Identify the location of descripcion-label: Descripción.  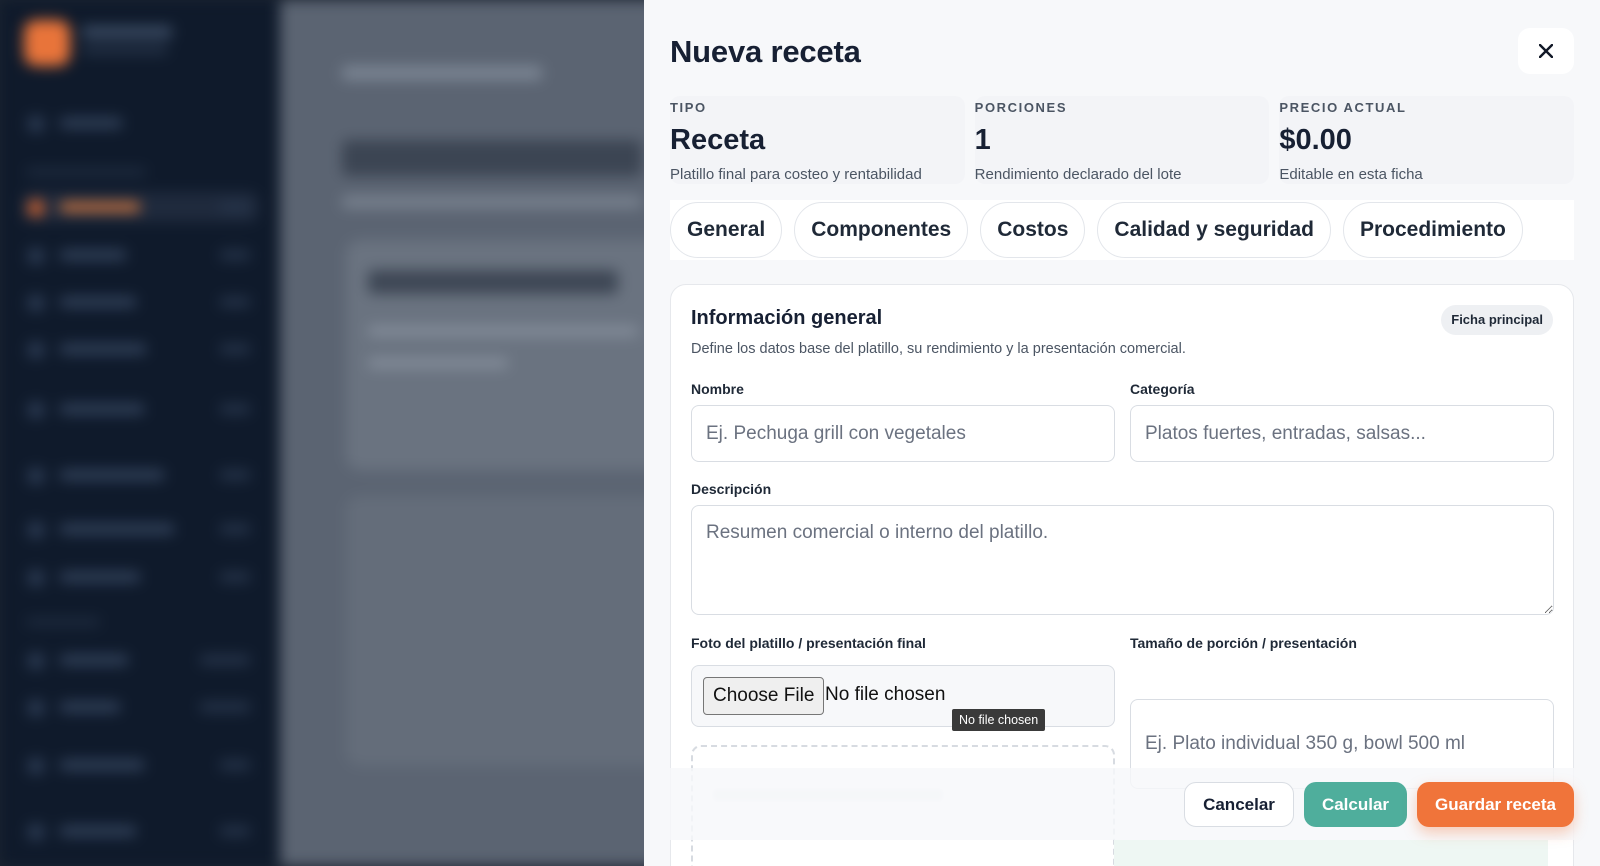
(731, 489).